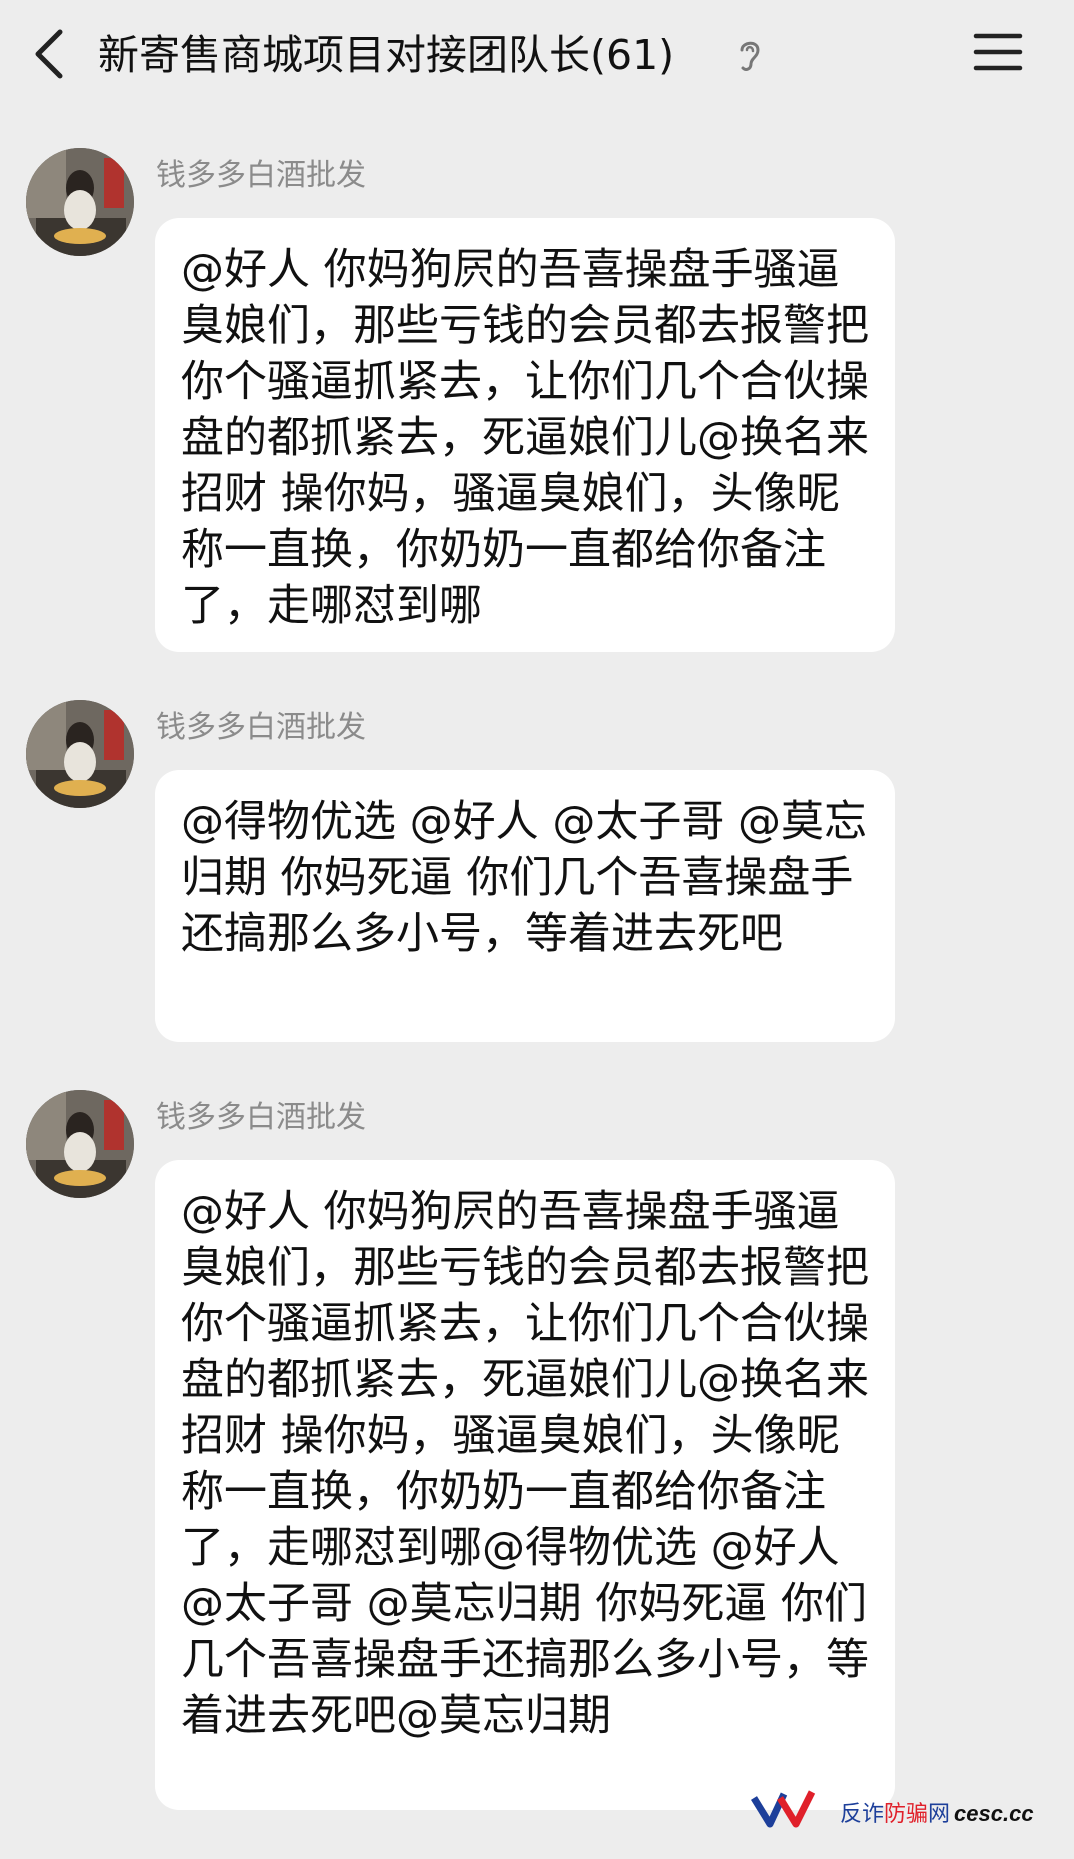 This screenshot has width=1074, height=1859. I want to click on watermark-text: 反诈防骗网 cesc.cc, so click(937, 1812).